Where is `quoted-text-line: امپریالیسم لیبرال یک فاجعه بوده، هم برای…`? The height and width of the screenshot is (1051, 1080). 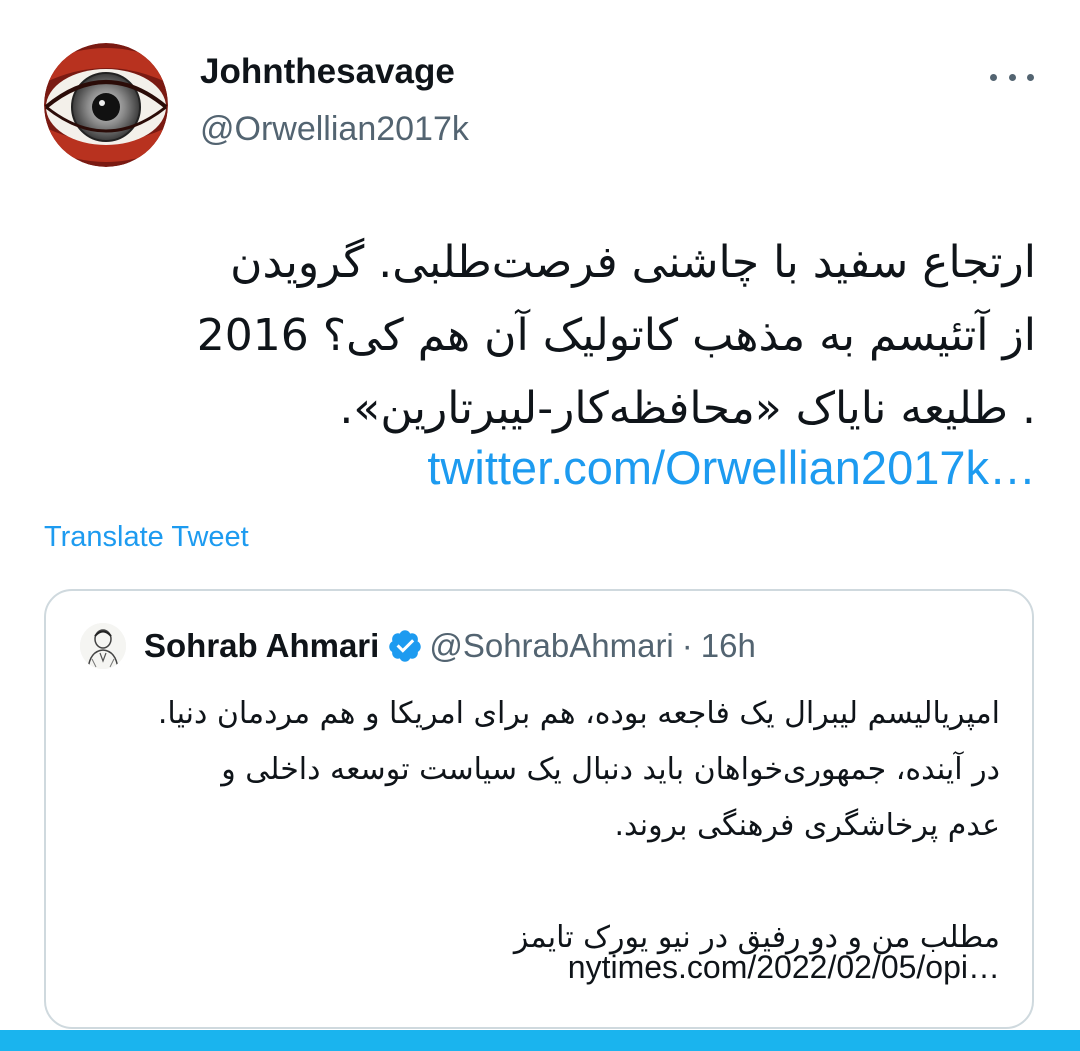
quoted-text-line: امپریالیسم لیبرال یک فاجعه بوده، هم برای… is located at coordinates (578, 713).